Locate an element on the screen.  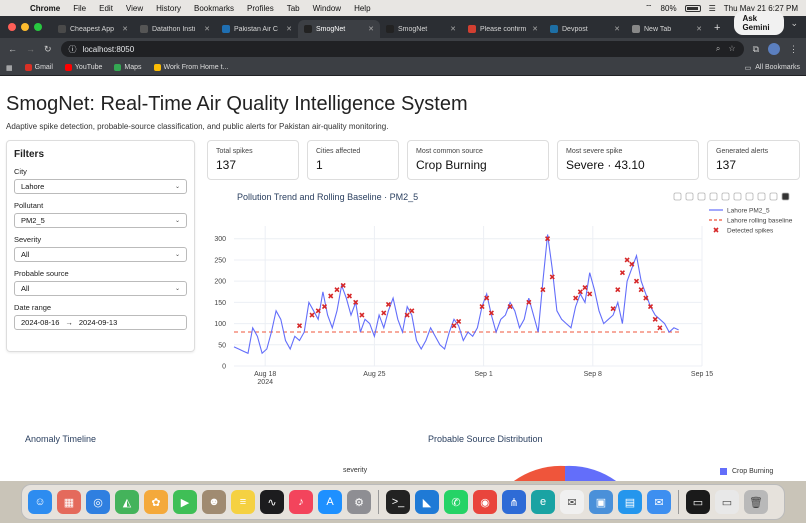
autoscale-icon is located at coordinates (761, 196).